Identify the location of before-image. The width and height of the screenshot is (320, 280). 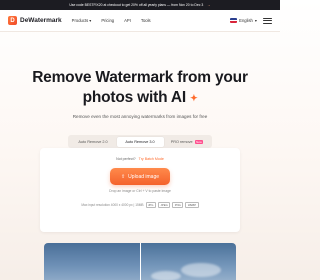
(92, 261).